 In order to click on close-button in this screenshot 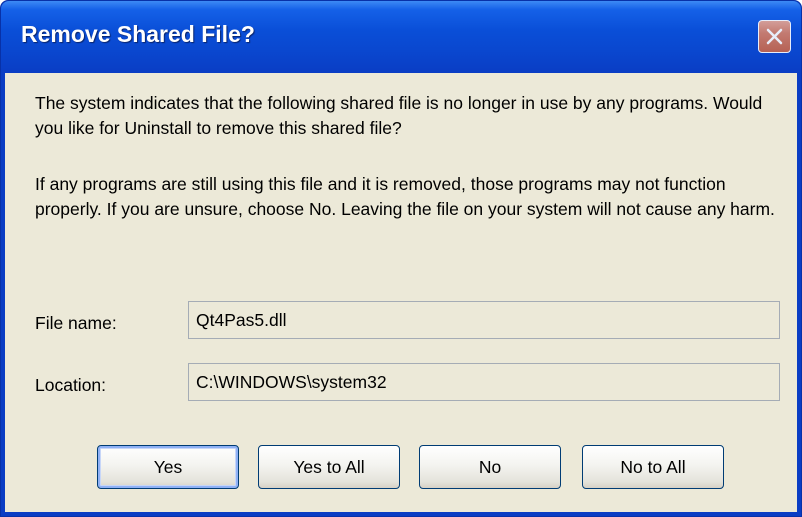, I will do `click(774, 36)`.